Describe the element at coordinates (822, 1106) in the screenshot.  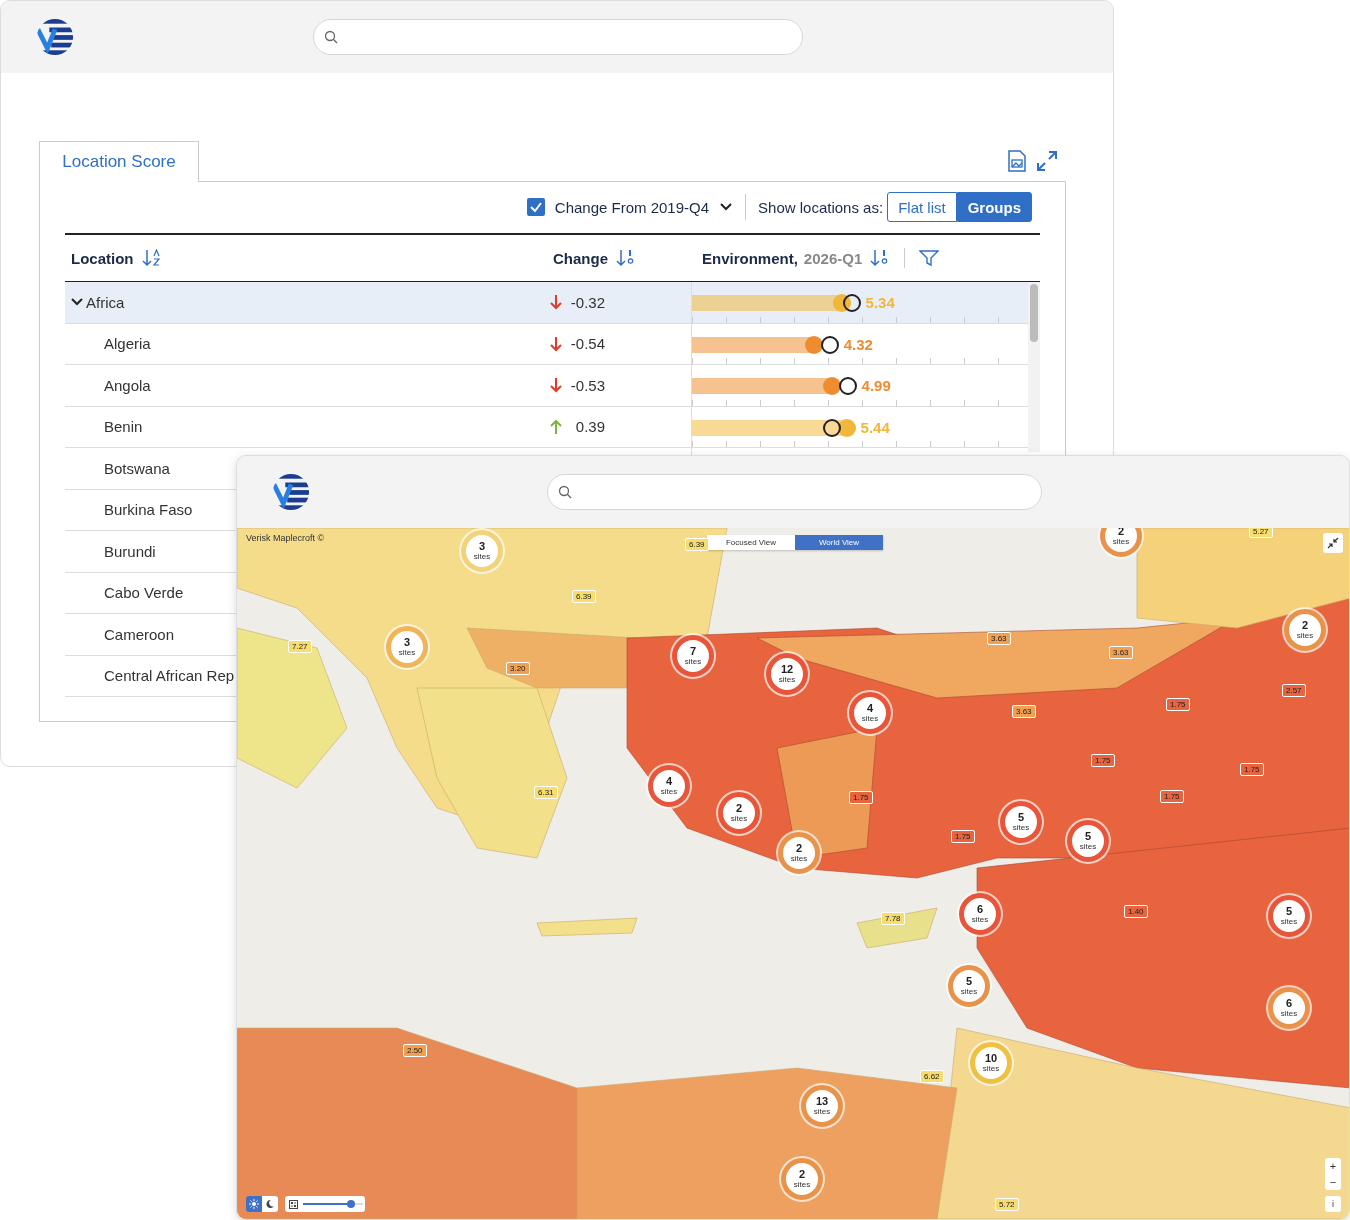
I see `site-cluster-marker: 13 sites` at that location.